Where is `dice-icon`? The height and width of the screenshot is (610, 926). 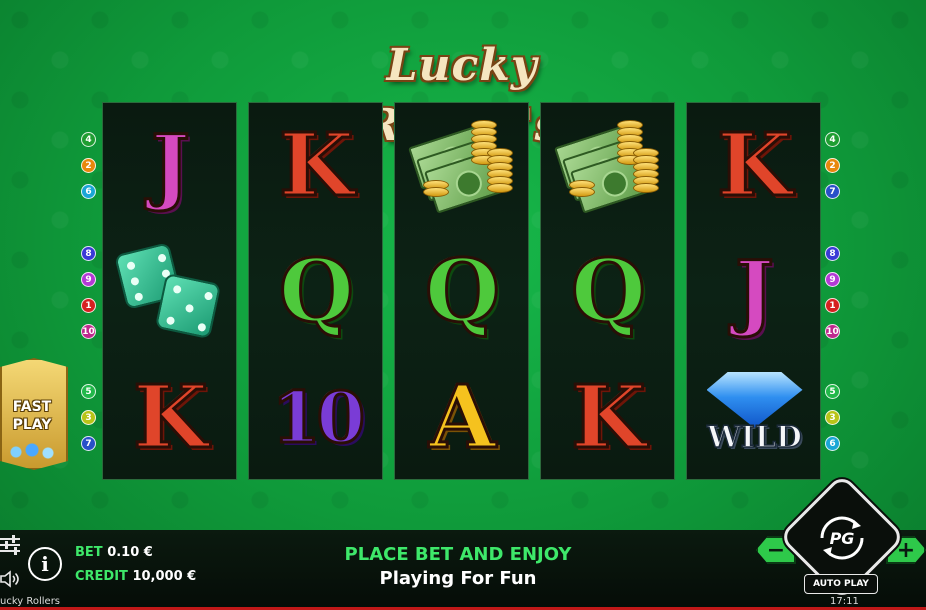 dice-icon is located at coordinates (169, 292).